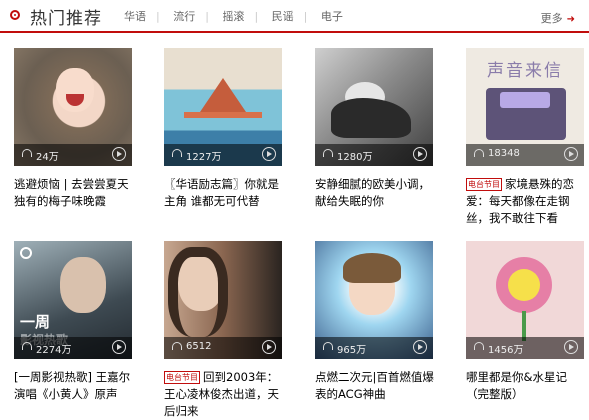 Image resolution: width=589 pixels, height=420 pixels. I want to click on play-count: 965万, so click(352, 350).